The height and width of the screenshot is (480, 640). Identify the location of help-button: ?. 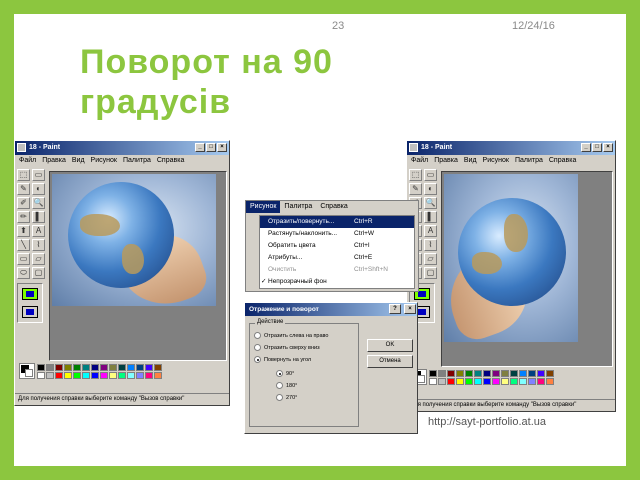
(395, 309).